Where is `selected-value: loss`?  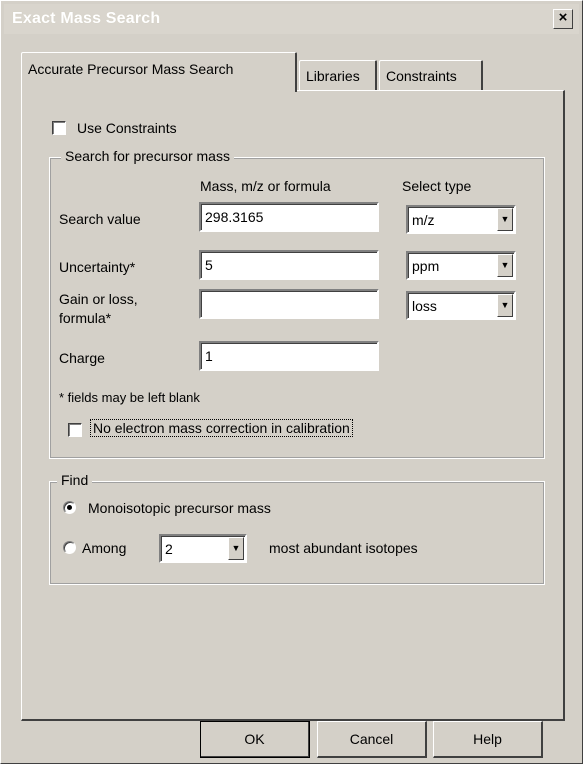
selected-value: loss is located at coordinates (424, 306).